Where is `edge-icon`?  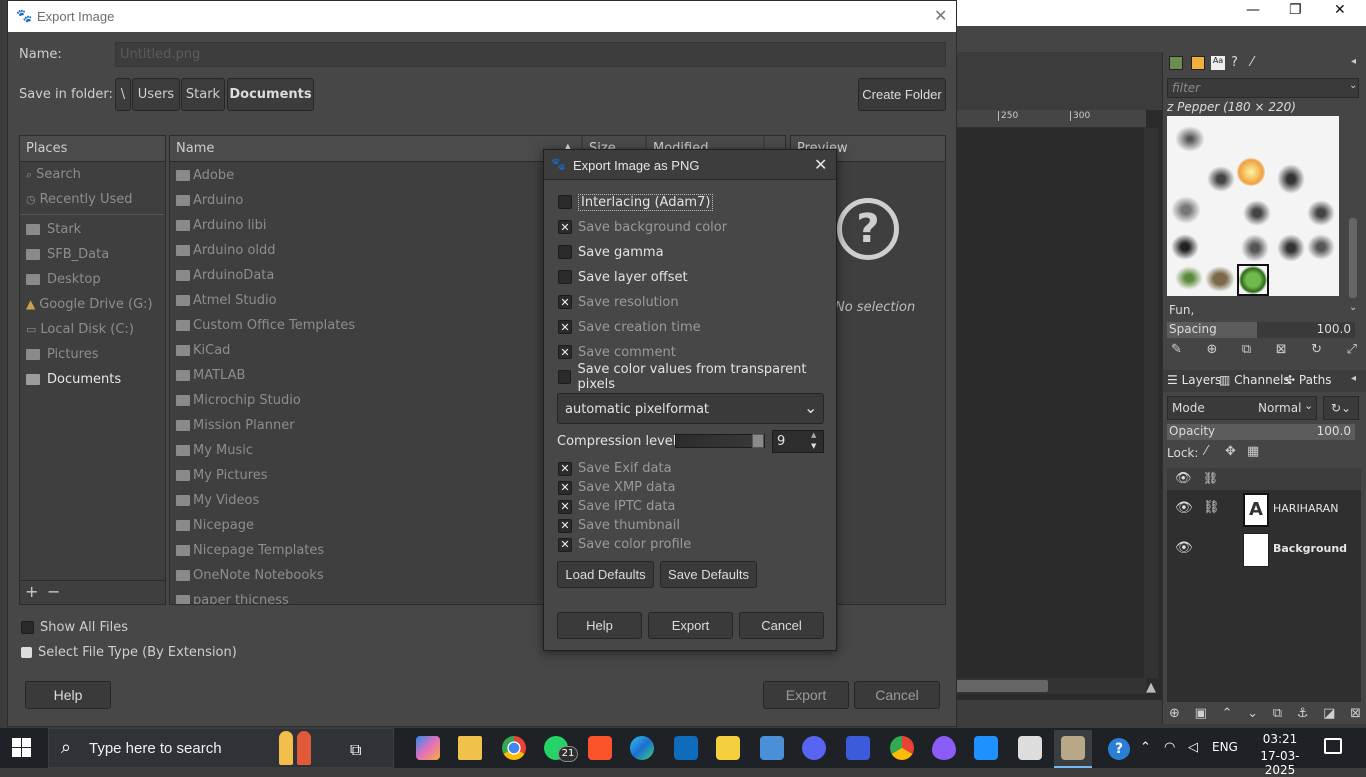
edge-icon is located at coordinates (642, 748).